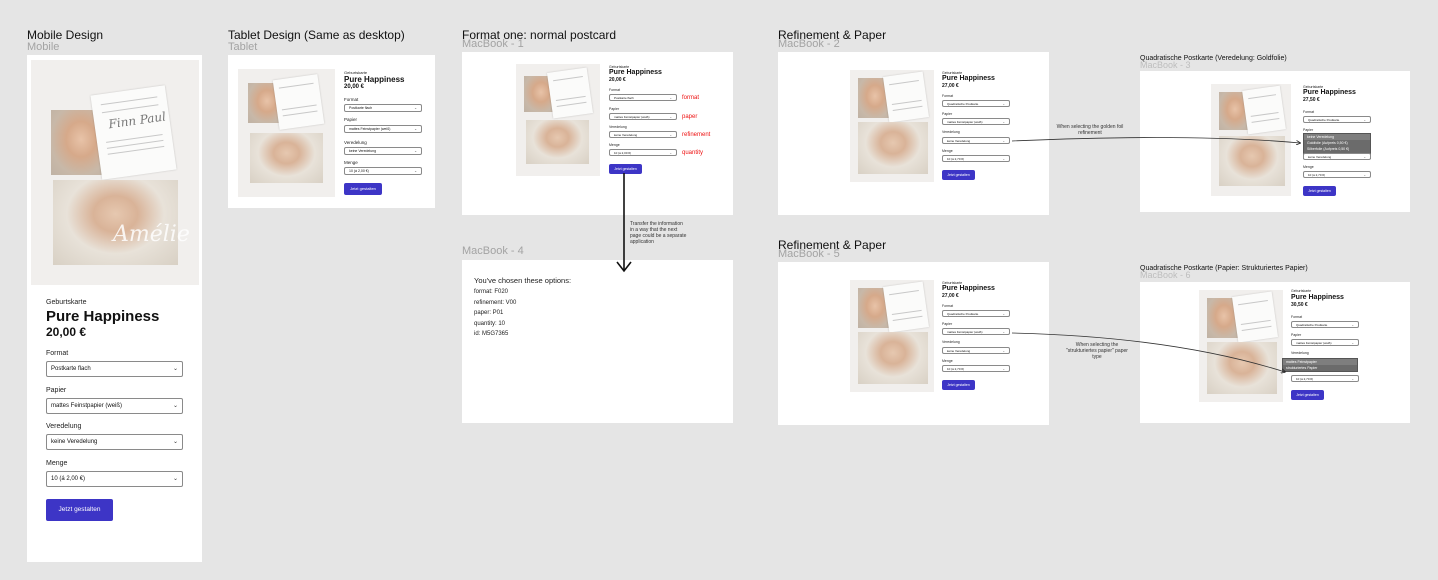 The height and width of the screenshot is (580, 1438). Describe the element at coordinates (1148, 352) in the screenshot. I see `structured-arrow` at that location.